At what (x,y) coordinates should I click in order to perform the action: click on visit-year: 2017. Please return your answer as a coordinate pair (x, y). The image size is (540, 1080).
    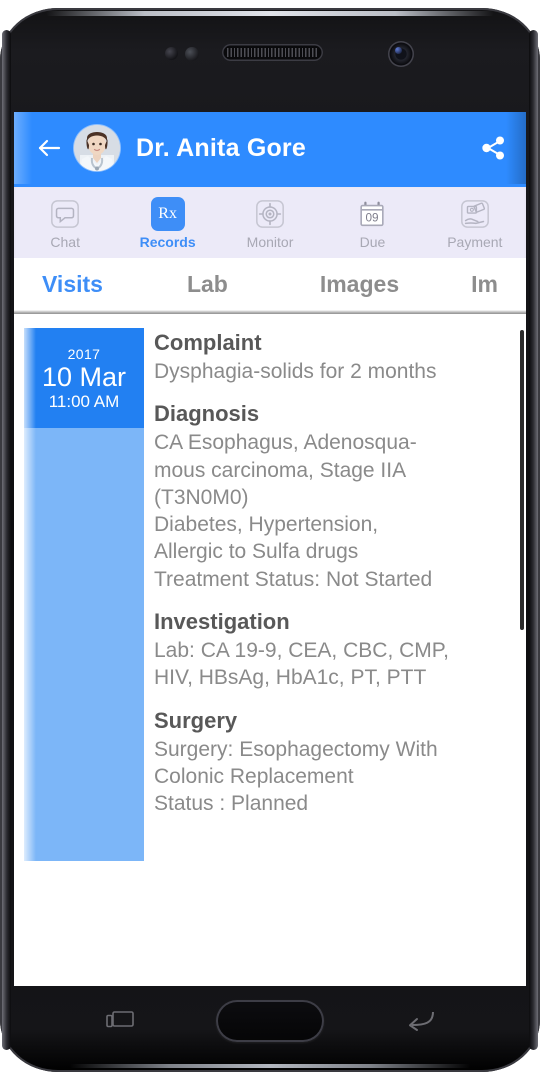
    Looking at the image, I should click on (84, 353).